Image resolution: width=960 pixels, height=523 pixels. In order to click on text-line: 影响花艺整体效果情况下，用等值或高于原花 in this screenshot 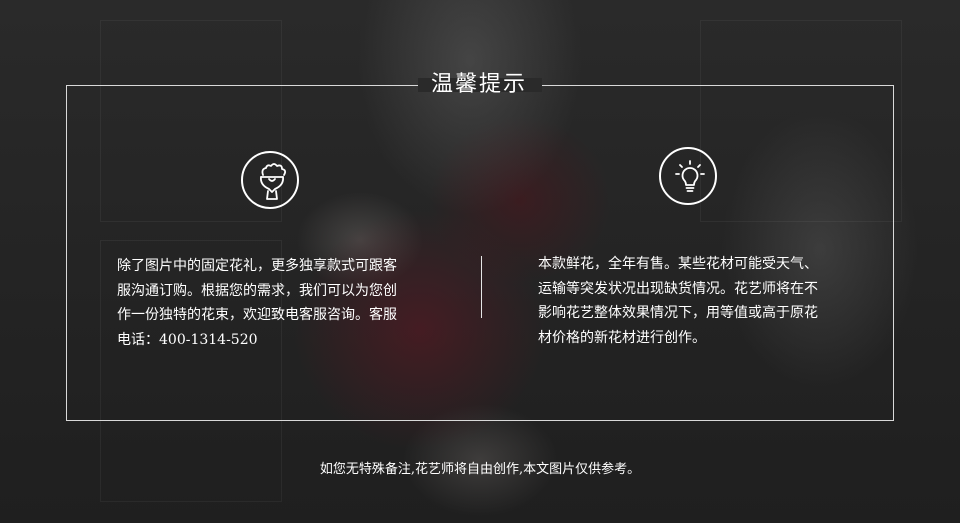, I will do `click(678, 313)`.